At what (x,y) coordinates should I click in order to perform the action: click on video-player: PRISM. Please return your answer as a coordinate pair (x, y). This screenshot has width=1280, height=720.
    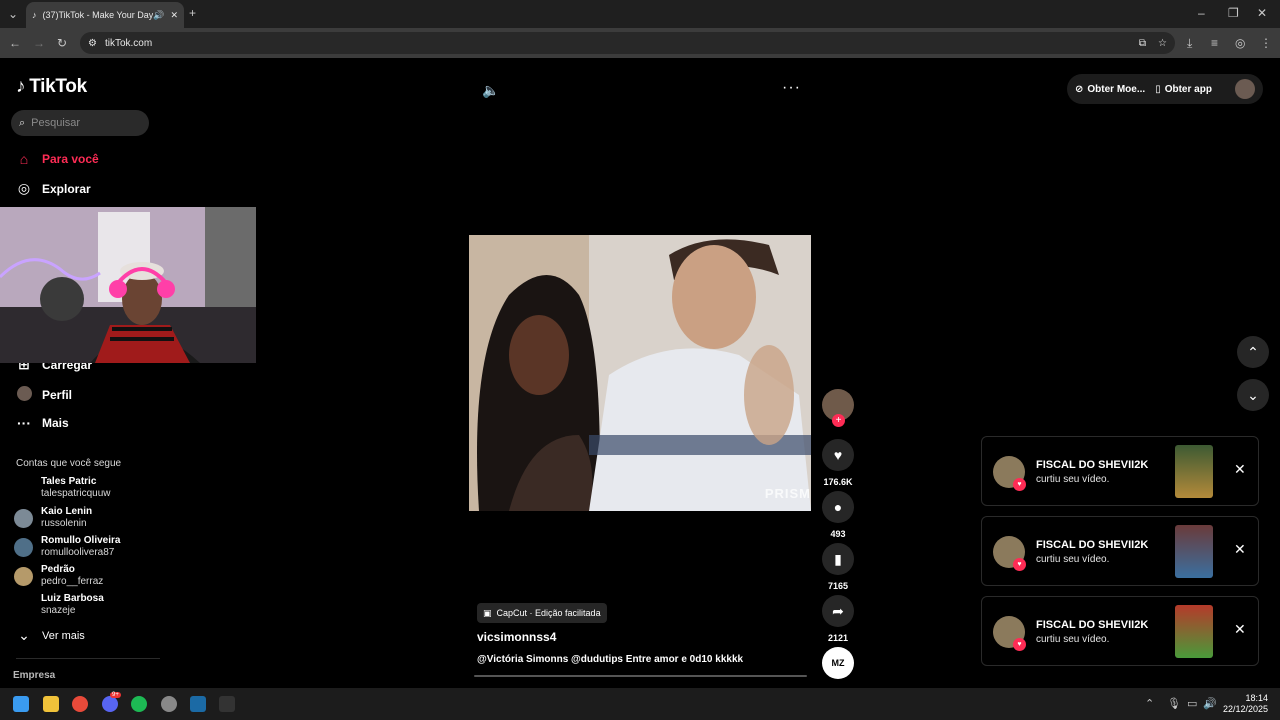
    Looking at the image, I should click on (640, 373).